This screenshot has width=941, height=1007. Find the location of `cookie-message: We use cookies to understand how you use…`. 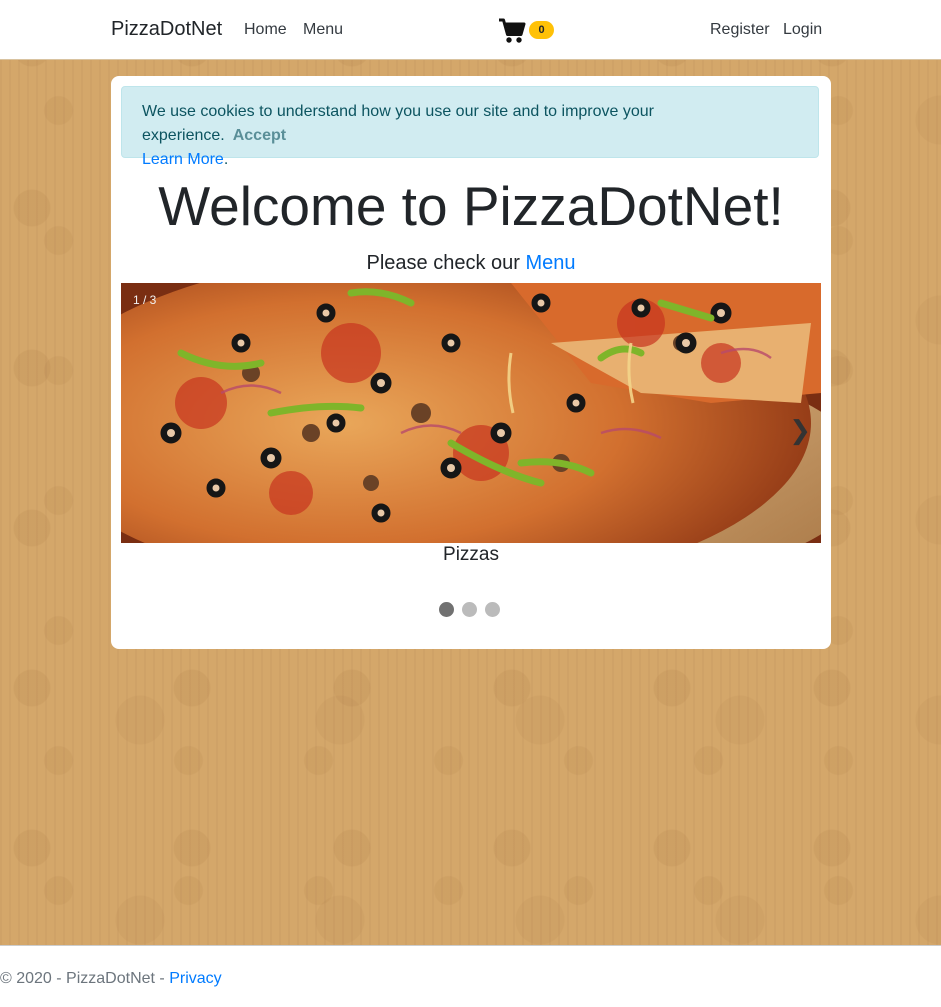

cookie-message: We use cookies to understand how you use… is located at coordinates (398, 123).